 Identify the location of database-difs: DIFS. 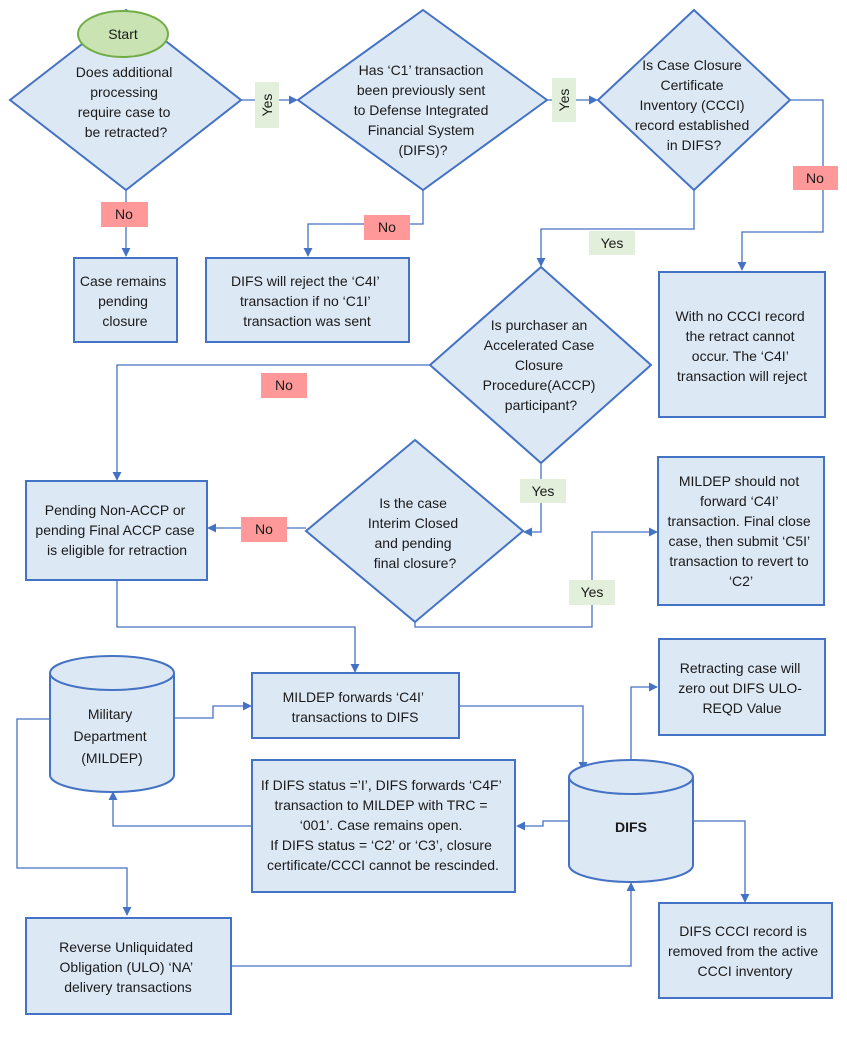
(631, 821).